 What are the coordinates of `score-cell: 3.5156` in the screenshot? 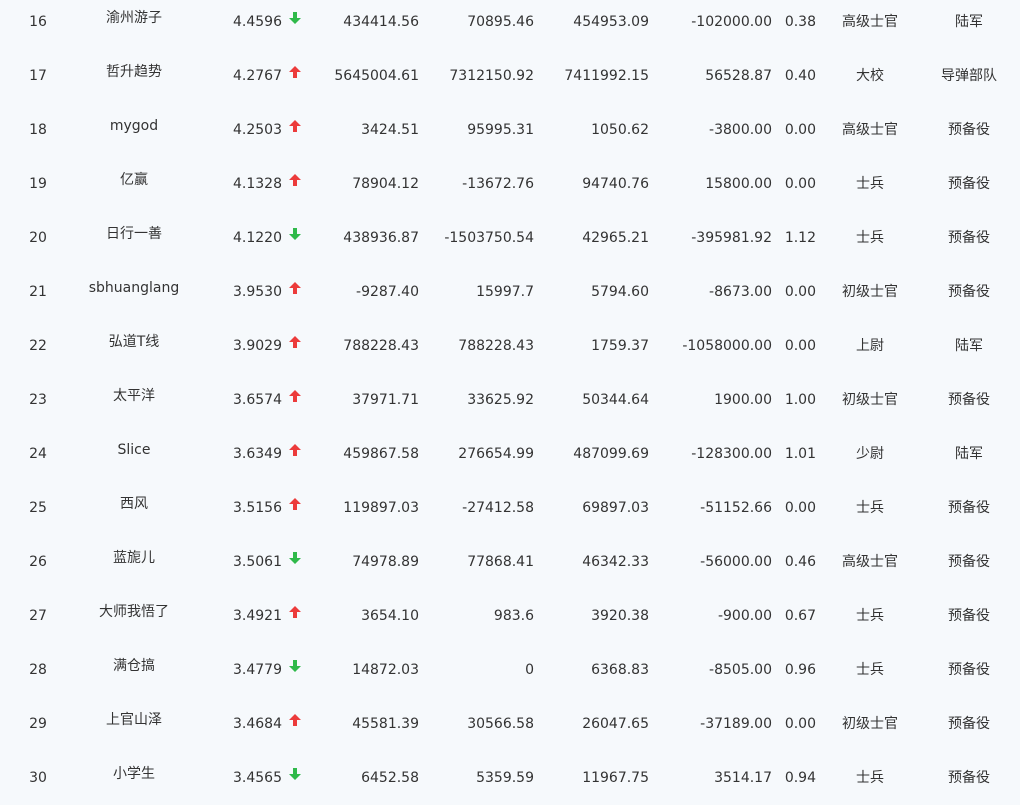 It's located at (257, 508).